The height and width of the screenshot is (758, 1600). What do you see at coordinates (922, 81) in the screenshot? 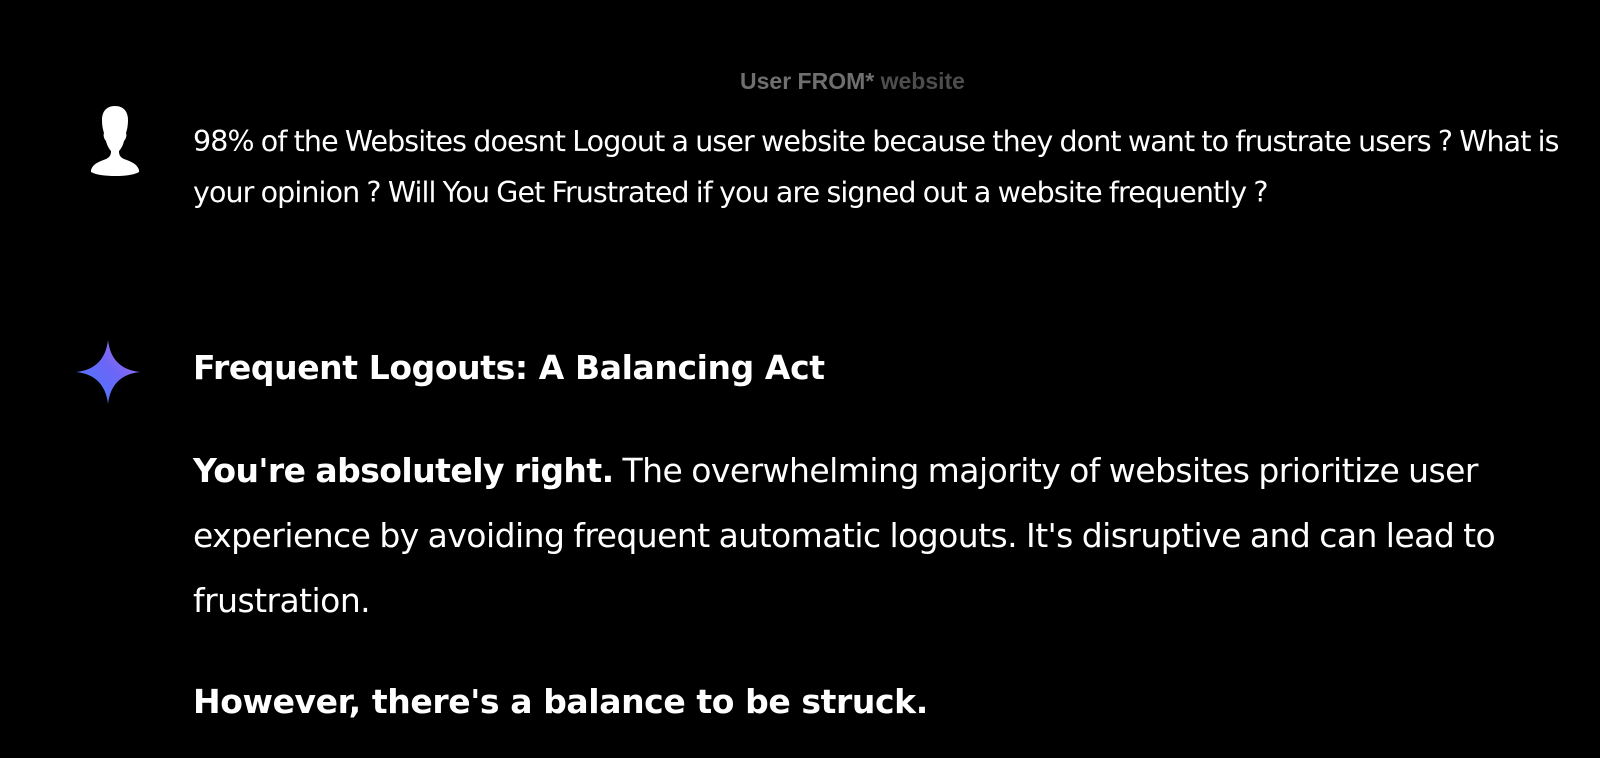
I see `source-label-website: website` at bounding box center [922, 81].